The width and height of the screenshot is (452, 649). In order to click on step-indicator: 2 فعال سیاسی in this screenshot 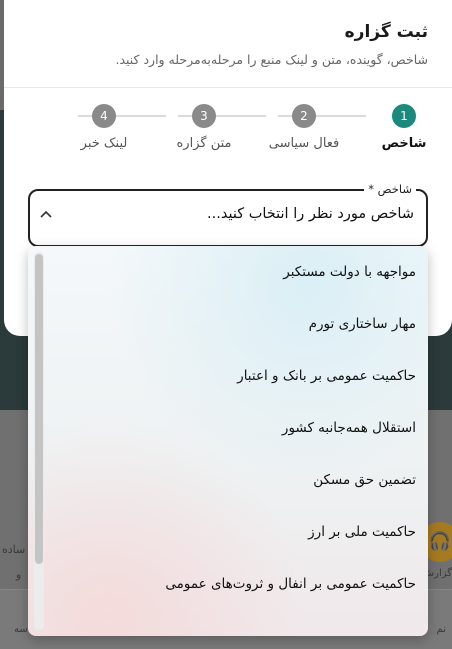, I will do `click(304, 127)`.